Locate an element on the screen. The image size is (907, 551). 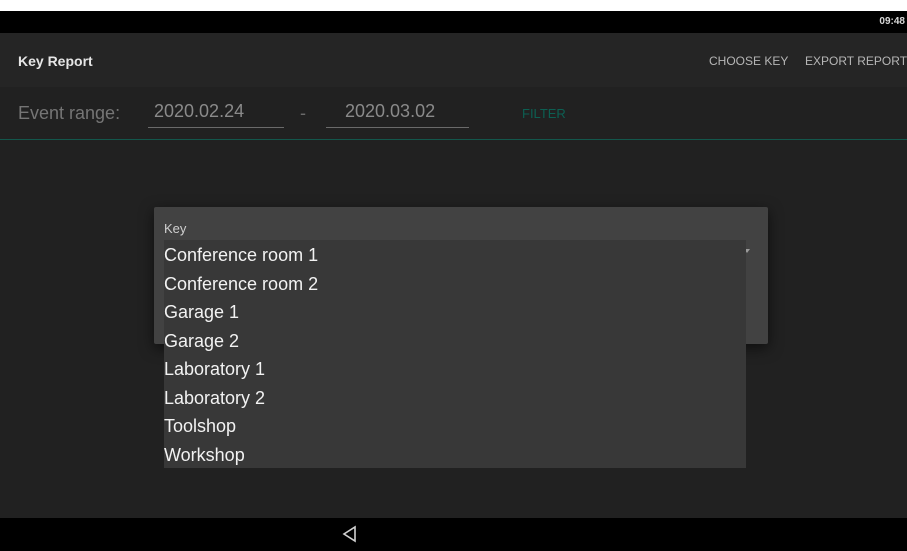
dropdown-item-label: Laboratory 2 is located at coordinates (215, 398).